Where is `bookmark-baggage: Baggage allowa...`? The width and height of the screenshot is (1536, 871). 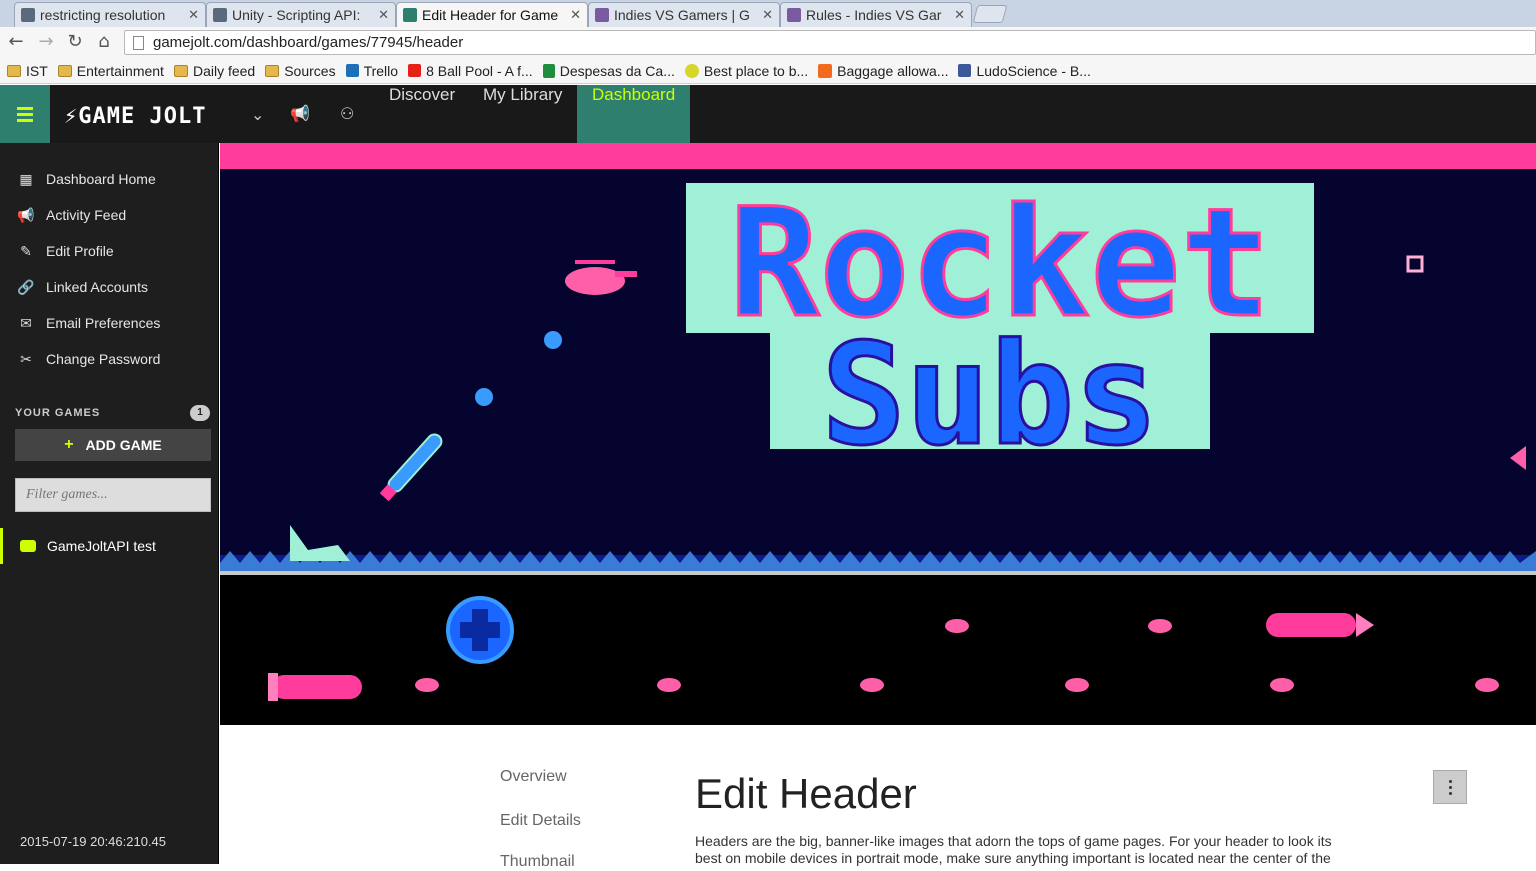 bookmark-baggage: Baggage allowa... is located at coordinates (883, 71).